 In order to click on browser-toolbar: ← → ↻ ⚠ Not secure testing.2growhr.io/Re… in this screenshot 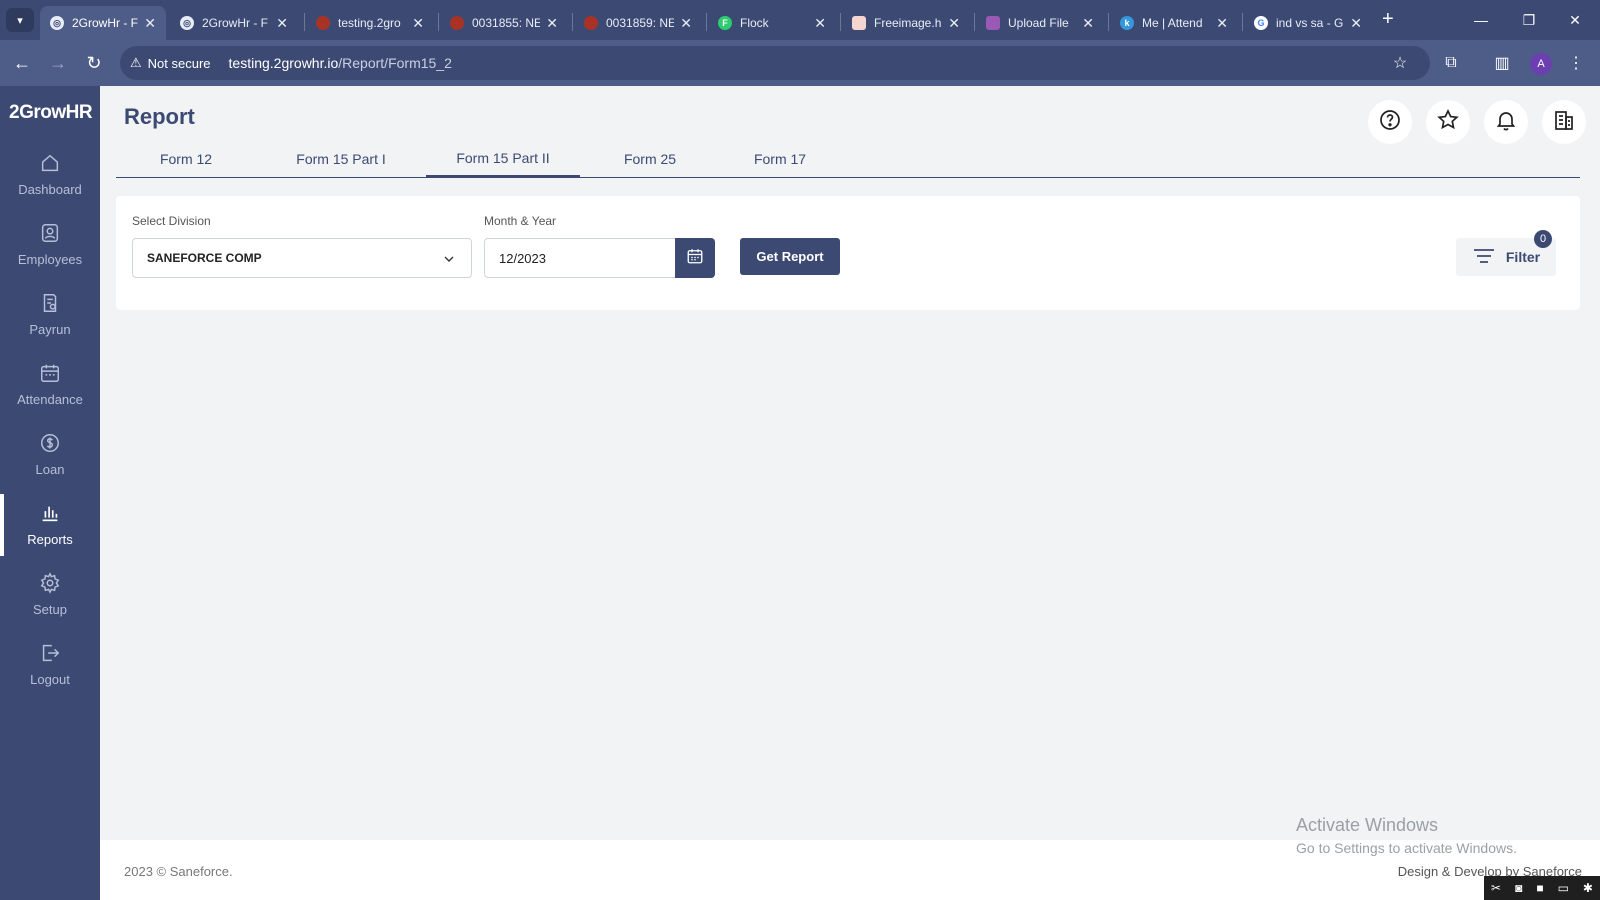, I will do `click(800, 63)`.